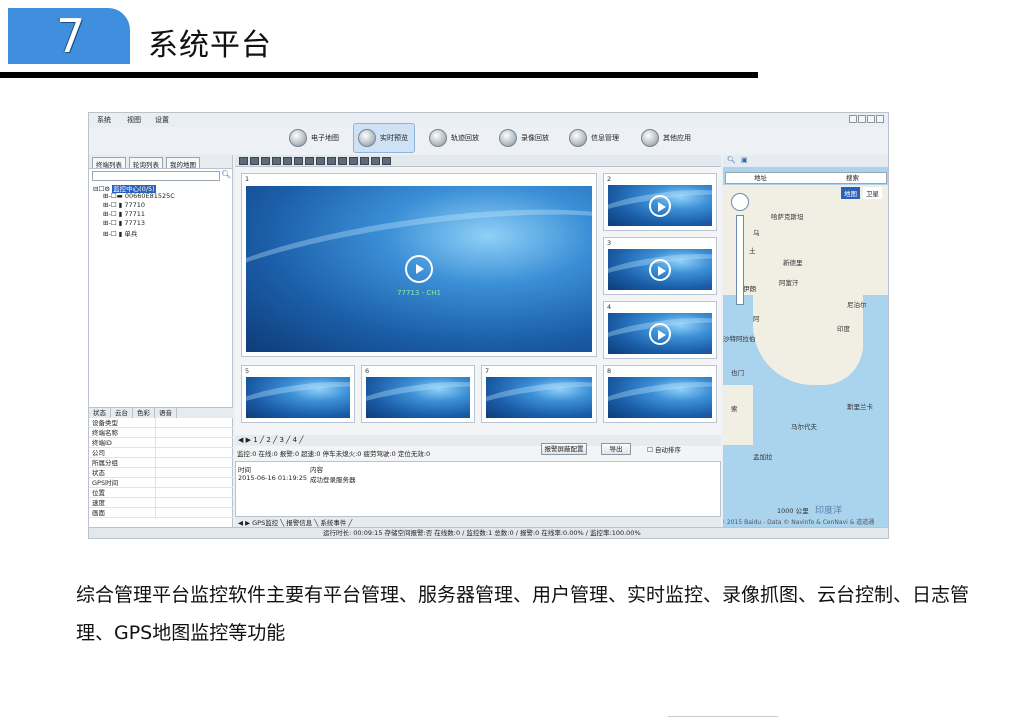  What do you see at coordinates (806, 178) in the screenshot?
I see `map-address-input: 地址 搜索` at bounding box center [806, 178].